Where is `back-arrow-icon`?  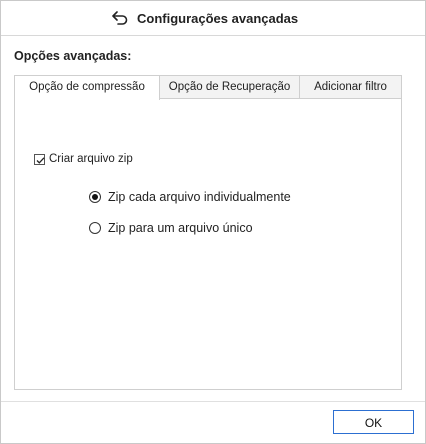
back-arrow-icon is located at coordinates (120, 18).